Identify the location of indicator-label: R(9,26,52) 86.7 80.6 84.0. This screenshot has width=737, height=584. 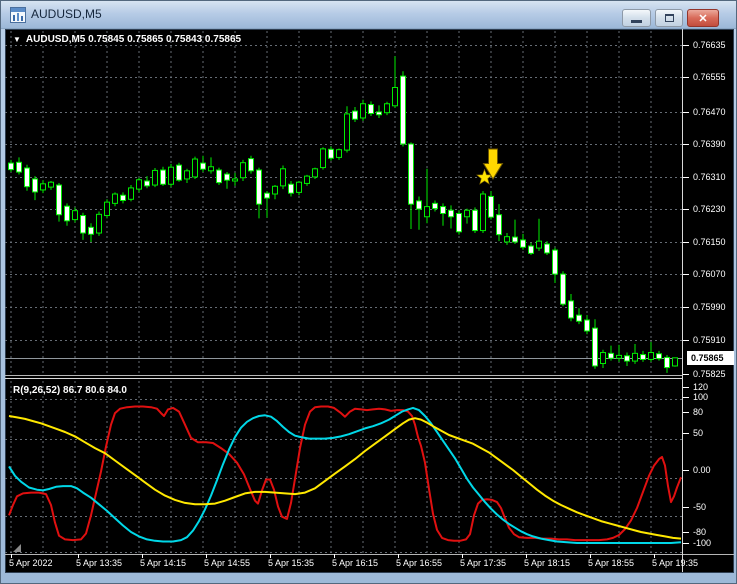
(70, 390).